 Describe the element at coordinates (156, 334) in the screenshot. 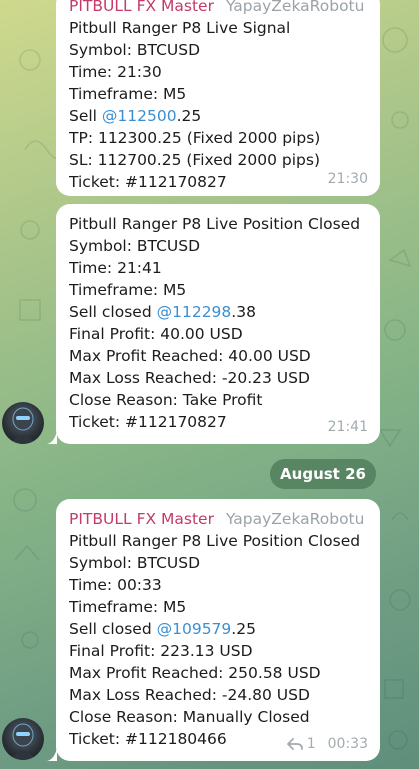

I see `final-profit-line: Final Profit: 40.00 USD` at that location.